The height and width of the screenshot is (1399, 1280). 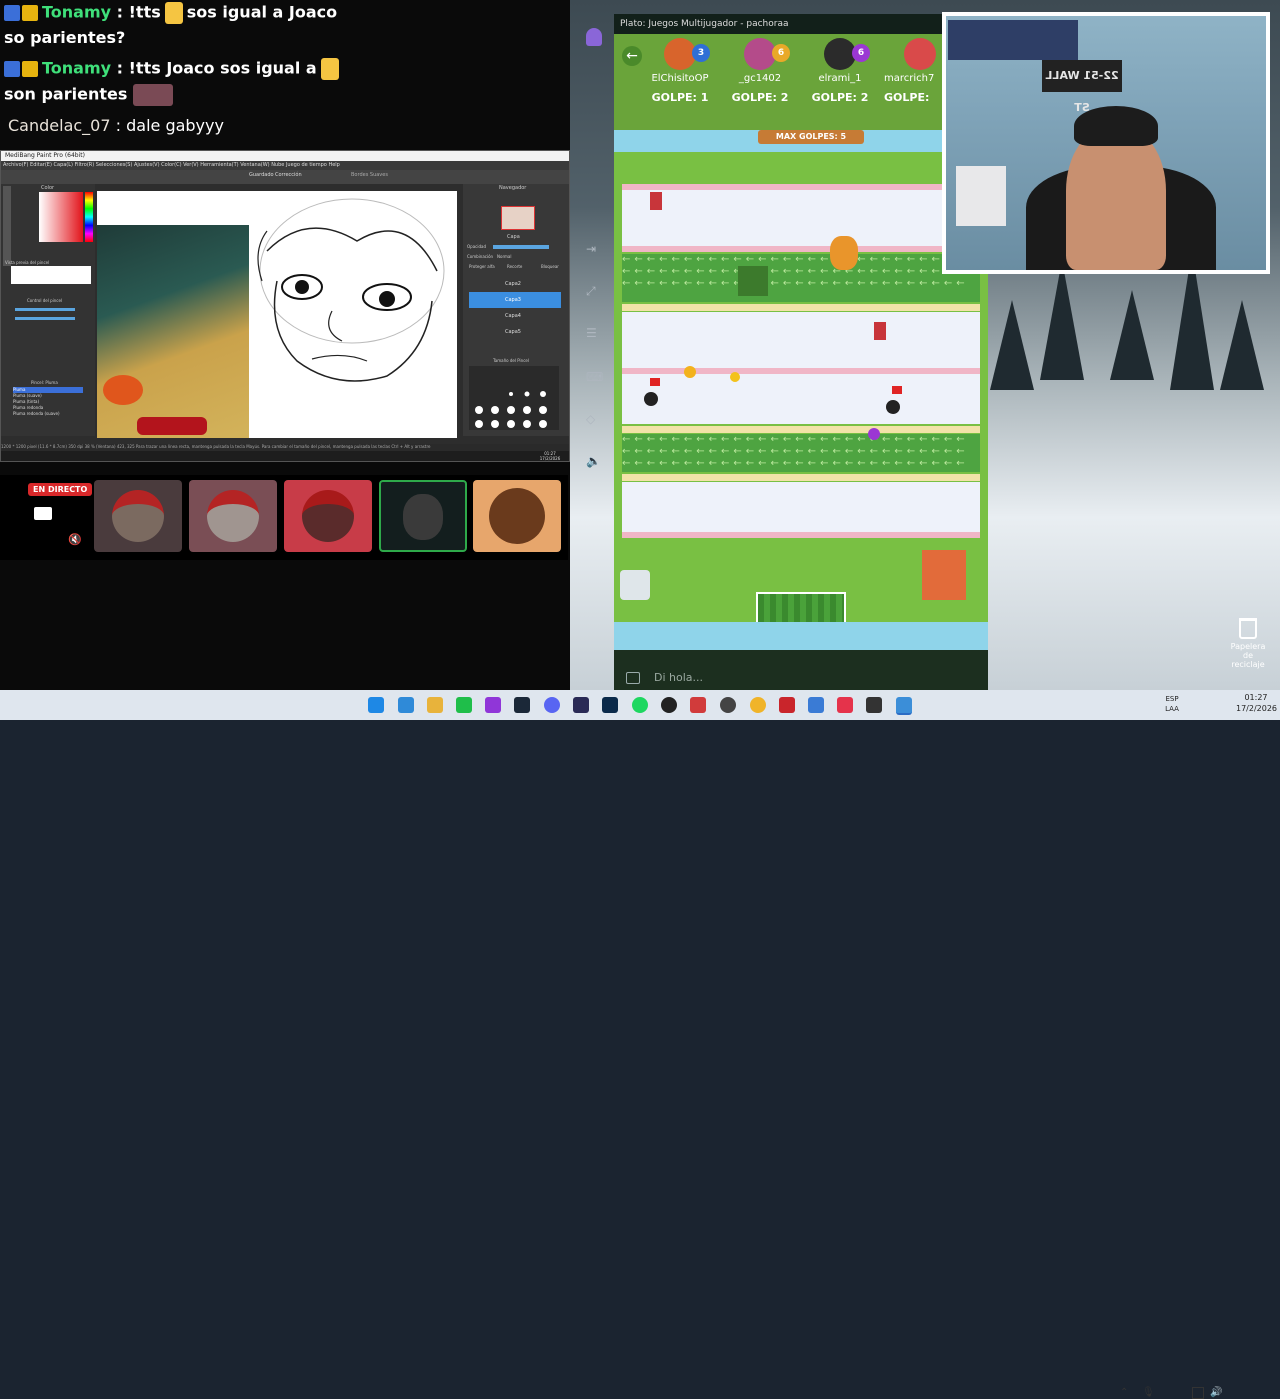 What do you see at coordinates (801, 399) in the screenshot?
I see `ice-lane` at bounding box center [801, 399].